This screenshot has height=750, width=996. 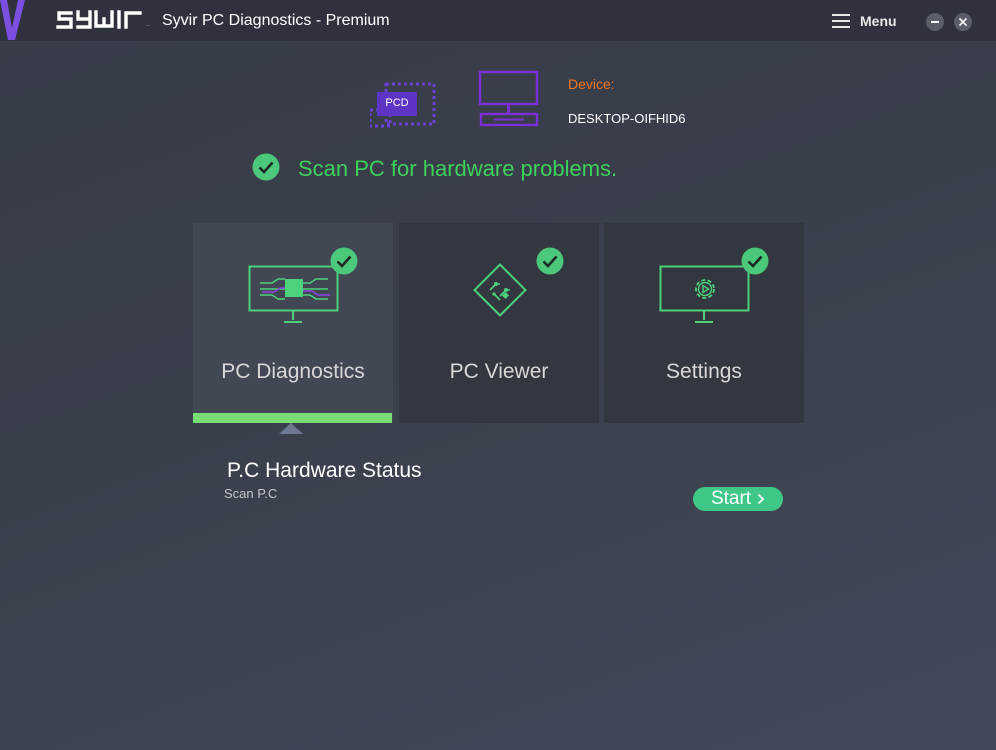 I want to click on circuit-board-icon, so click(x=500, y=290).